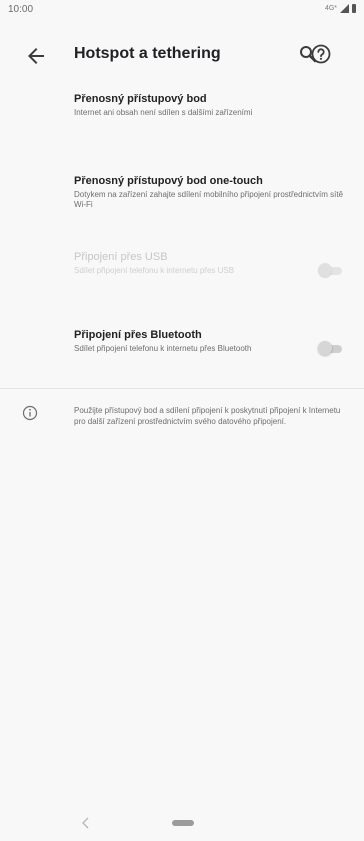  What do you see at coordinates (86, 823) in the screenshot?
I see `nav-back-icon` at bounding box center [86, 823].